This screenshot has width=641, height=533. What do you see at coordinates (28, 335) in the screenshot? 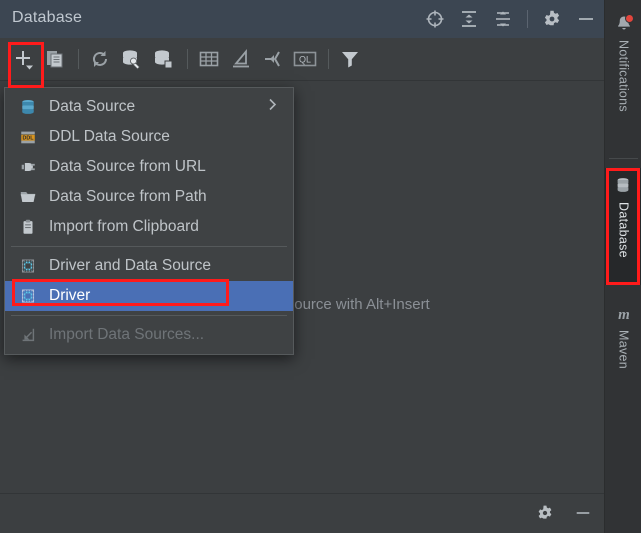
I see `import-arrow-icon` at bounding box center [28, 335].